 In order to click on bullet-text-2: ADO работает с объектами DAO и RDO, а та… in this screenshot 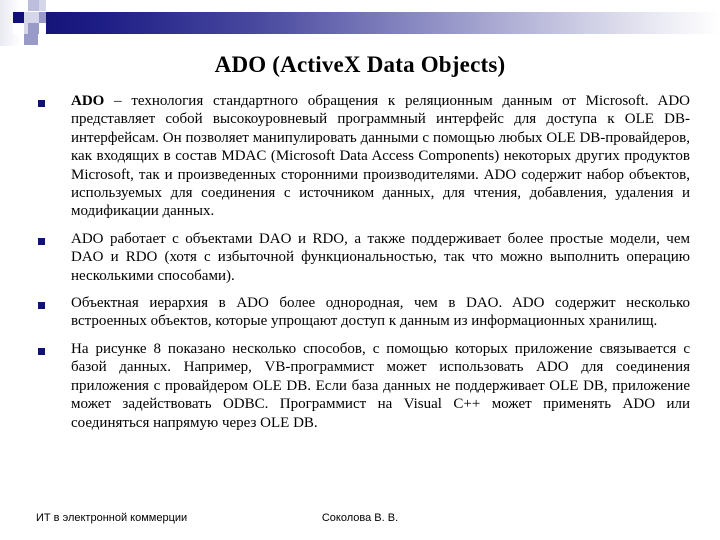, I will do `click(380, 257)`.